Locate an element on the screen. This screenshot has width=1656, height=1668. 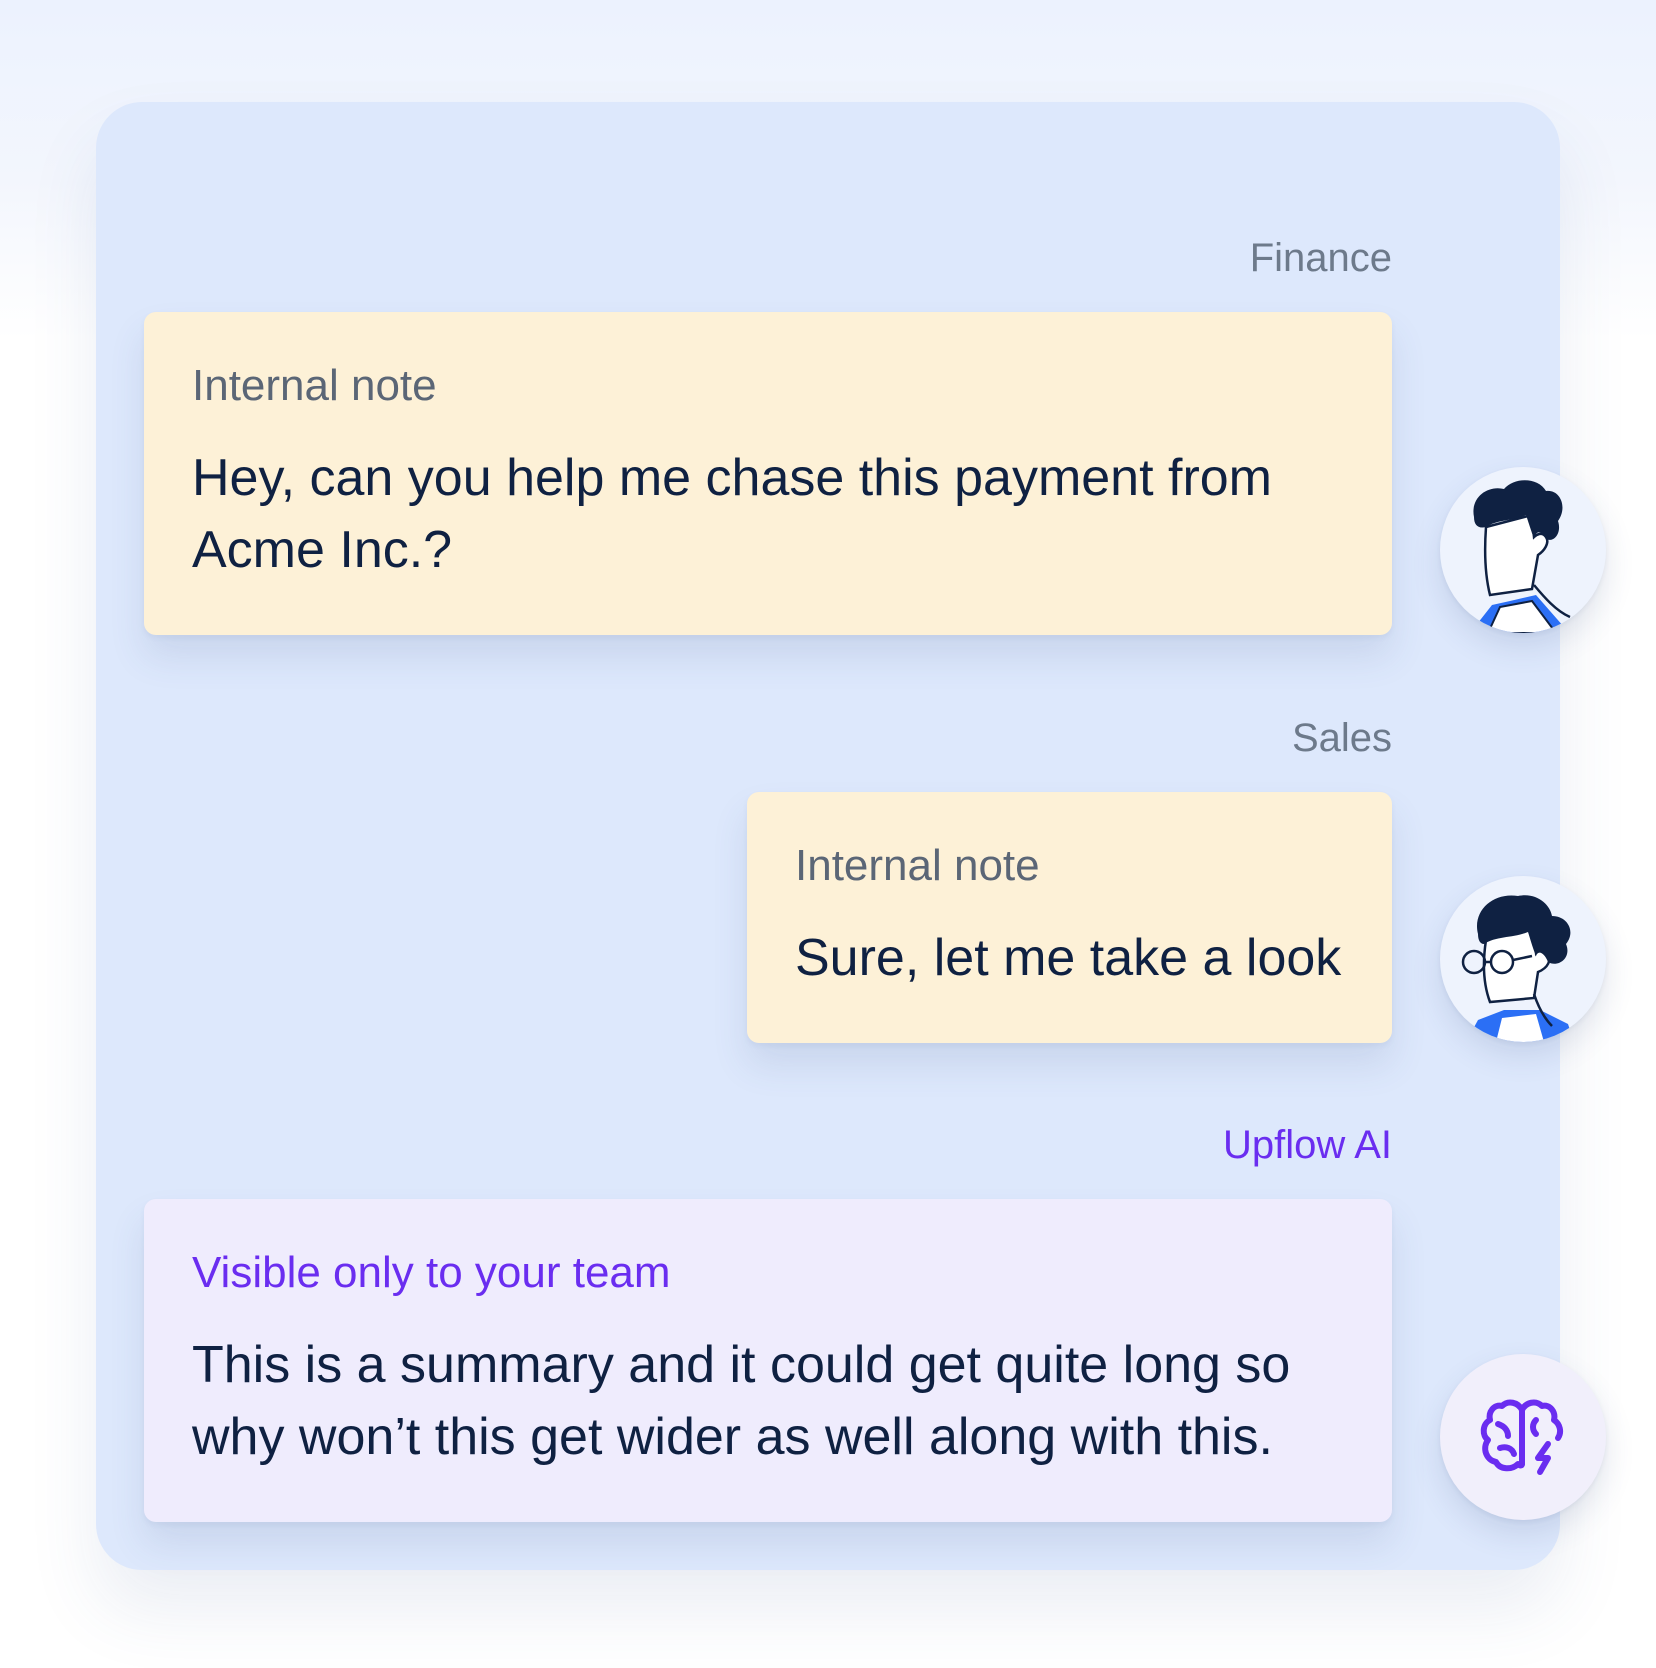
message-bubble-sales: Internal note Sure, let me take a look is located at coordinates (1069, 917).